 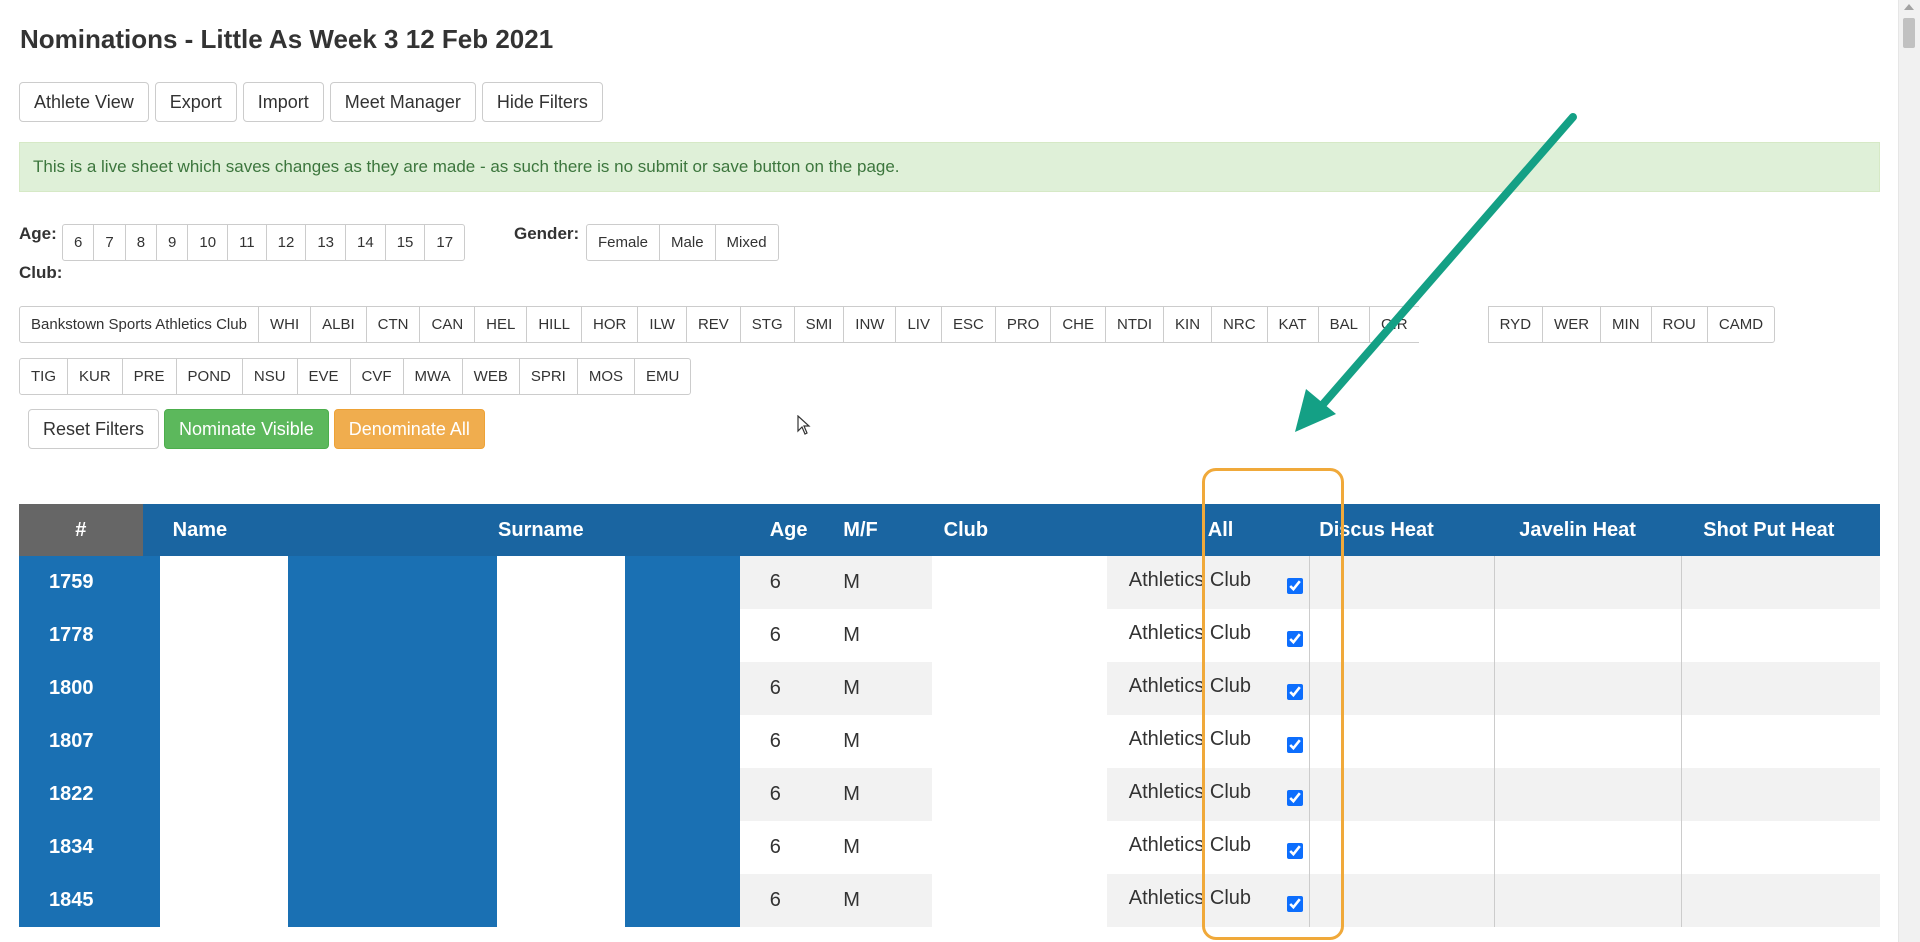 What do you see at coordinates (501, 324) in the screenshot?
I see `club-filter-hel: HEL` at bounding box center [501, 324].